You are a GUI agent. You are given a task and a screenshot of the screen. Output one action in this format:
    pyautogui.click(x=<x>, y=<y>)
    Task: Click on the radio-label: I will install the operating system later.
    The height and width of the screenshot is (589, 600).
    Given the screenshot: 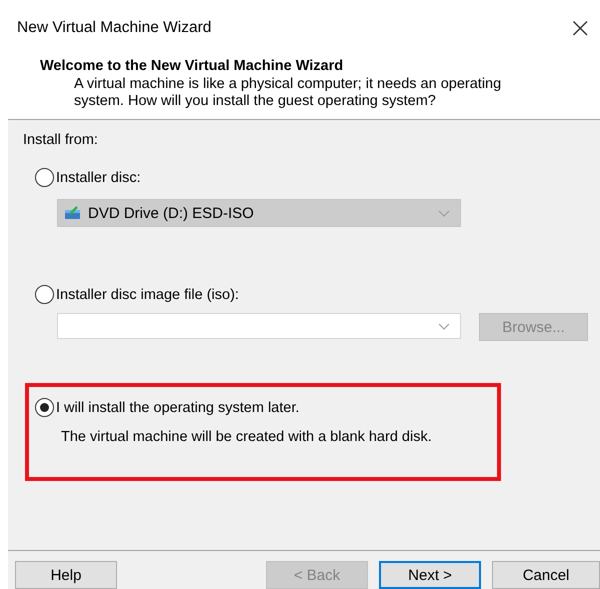 What is the action you would take?
    pyautogui.click(x=178, y=408)
    